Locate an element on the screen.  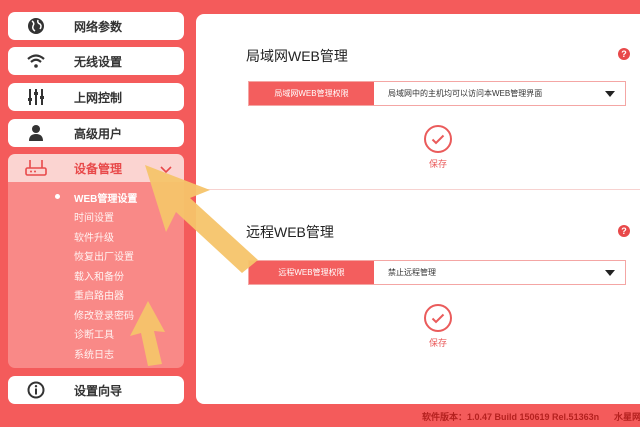
submenu-load-backup: 载入和备份 is located at coordinates (99, 275).